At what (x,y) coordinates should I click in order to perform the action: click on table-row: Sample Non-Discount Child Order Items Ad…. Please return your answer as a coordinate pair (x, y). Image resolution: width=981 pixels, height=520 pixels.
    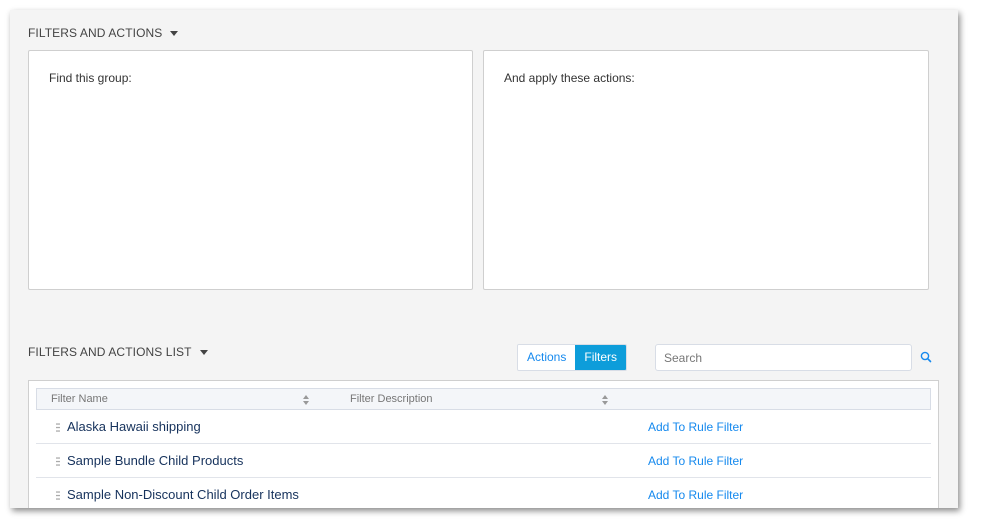
    Looking at the image, I should click on (483, 493).